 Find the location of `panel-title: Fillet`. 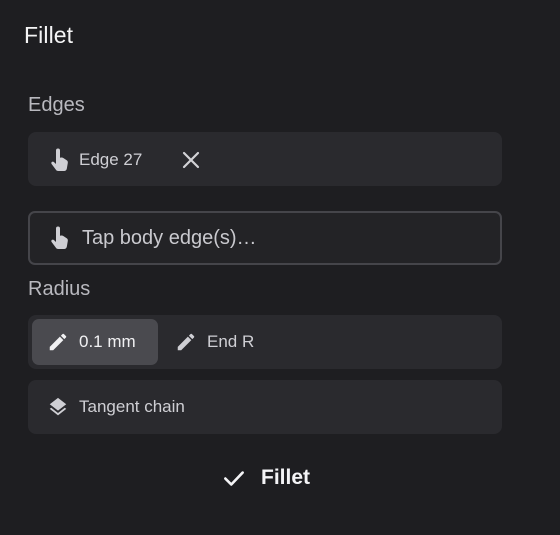

panel-title: Fillet is located at coordinates (49, 35).